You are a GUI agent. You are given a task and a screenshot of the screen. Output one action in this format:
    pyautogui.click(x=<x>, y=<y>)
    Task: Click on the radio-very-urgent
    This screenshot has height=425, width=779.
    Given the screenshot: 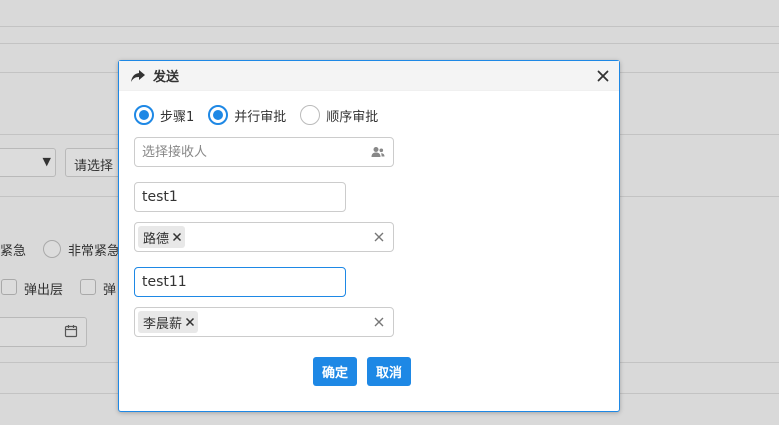 What is the action you would take?
    pyautogui.click(x=52, y=249)
    